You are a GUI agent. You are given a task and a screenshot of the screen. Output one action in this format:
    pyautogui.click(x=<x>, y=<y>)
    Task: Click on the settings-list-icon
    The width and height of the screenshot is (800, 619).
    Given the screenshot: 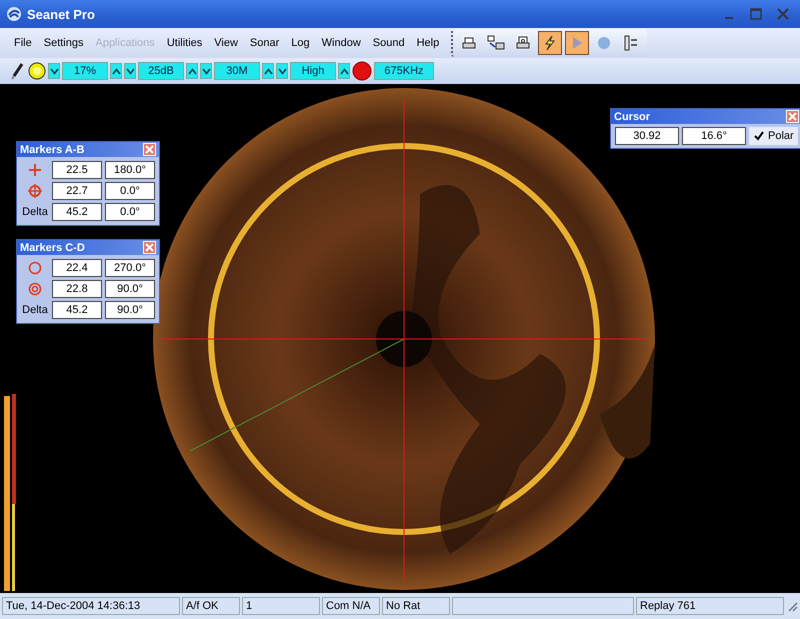 What is the action you would take?
    pyautogui.click(x=631, y=43)
    